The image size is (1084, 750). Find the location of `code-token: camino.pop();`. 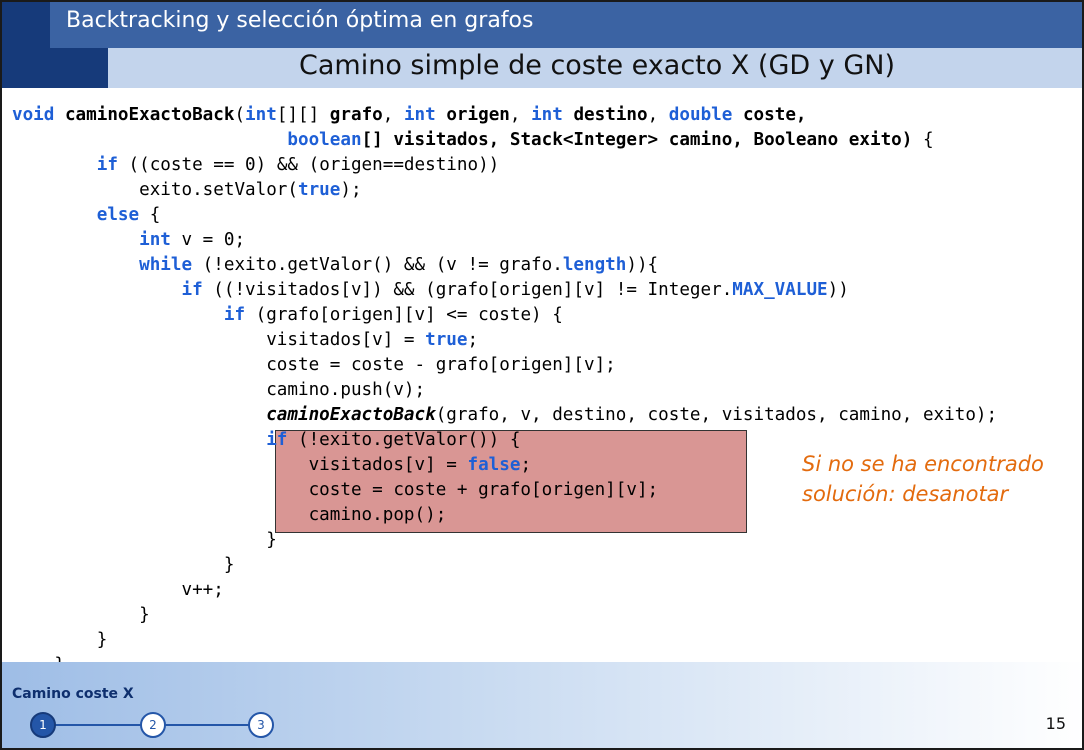

code-token: camino.pop(); is located at coordinates (229, 515).